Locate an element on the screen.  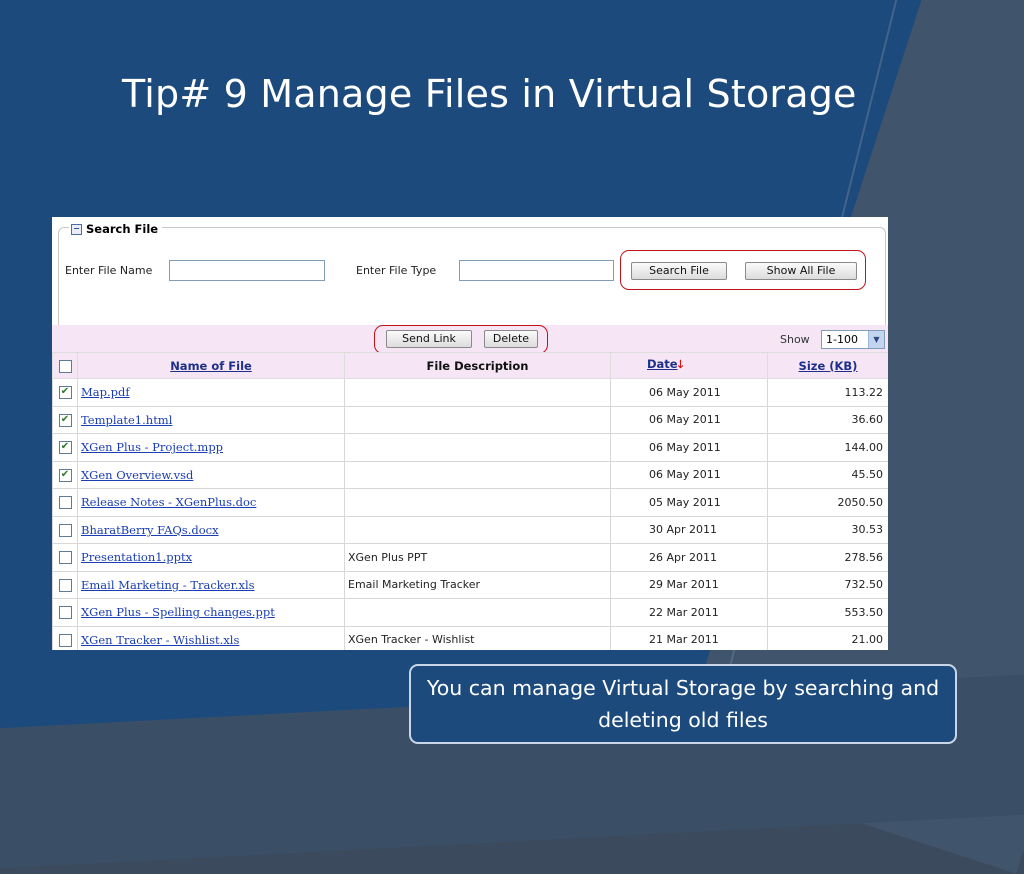
file-name-link: Template1.html is located at coordinates (126, 420).